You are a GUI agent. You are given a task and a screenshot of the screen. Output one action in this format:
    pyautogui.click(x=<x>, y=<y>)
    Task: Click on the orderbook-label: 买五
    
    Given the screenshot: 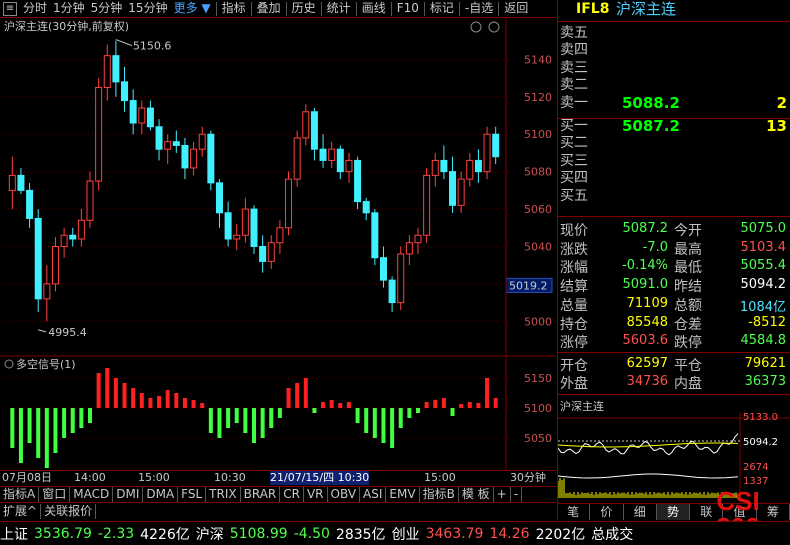 What is the action you would take?
    pyautogui.click(x=574, y=195)
    